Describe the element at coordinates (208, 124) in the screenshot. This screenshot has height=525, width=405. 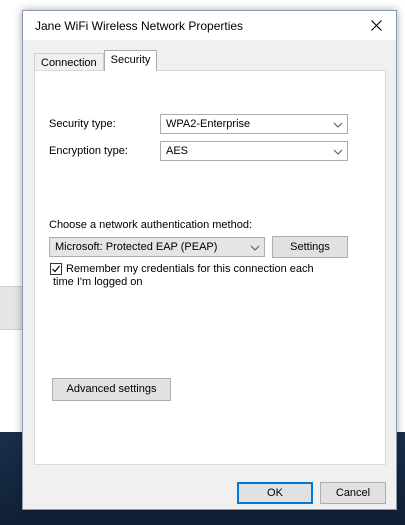
I see `security-type-value: WPA2-Enterprise` at that location.